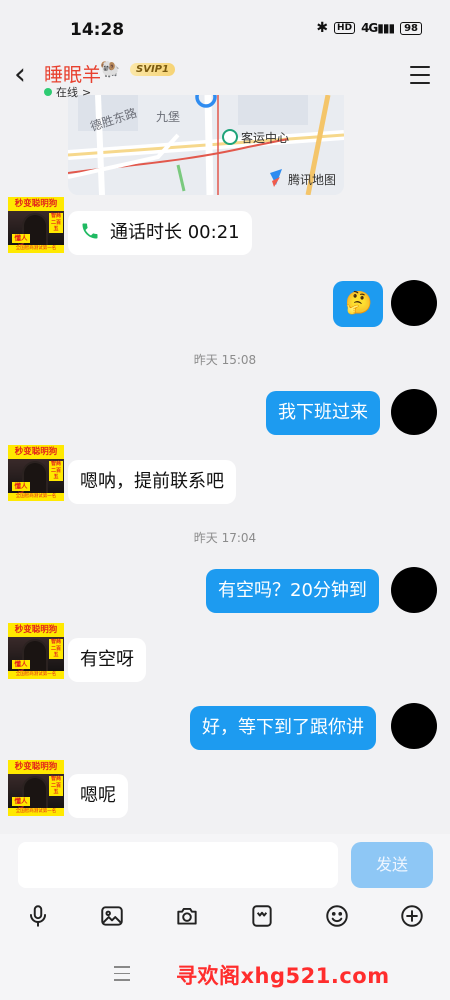 The width and height of the screenshot is (450, 1000). I want to click on map-brand: 腾讯地图, so click(312, 179).